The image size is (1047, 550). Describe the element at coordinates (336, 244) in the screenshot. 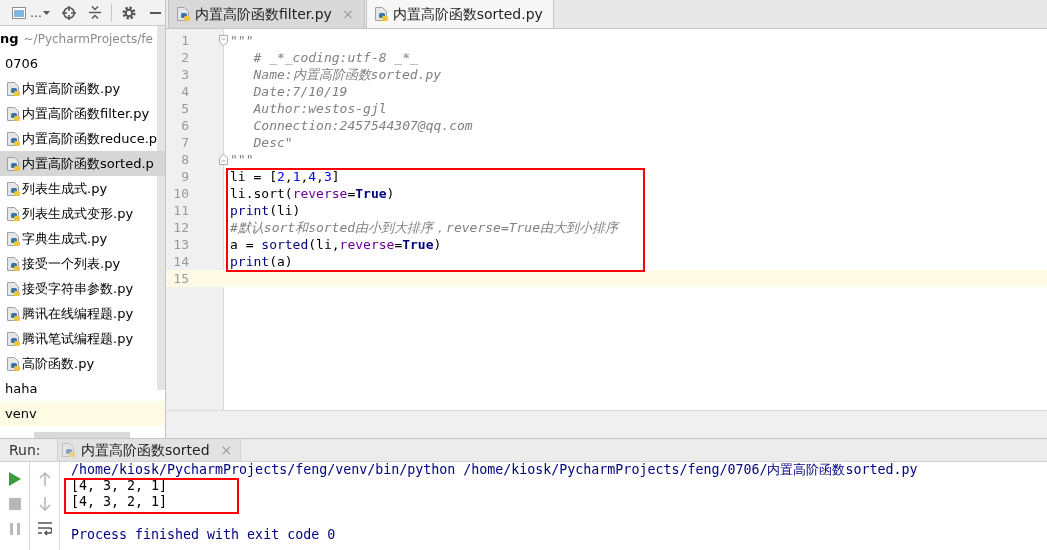

I see `code-line: a = sorted(li,reverse=True)` at that location.